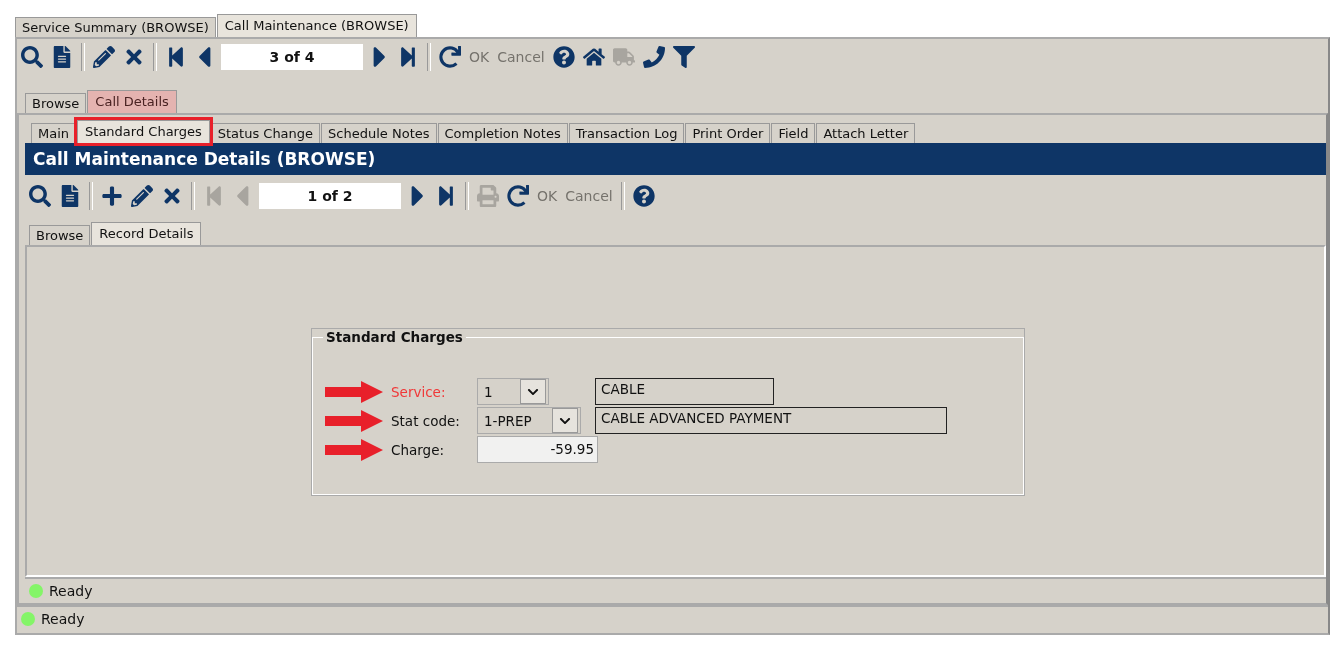  What do you see at coordinates (793, 133) in the screenshot?
I see `detail-tab: Field` at bounding box center [793, 133].